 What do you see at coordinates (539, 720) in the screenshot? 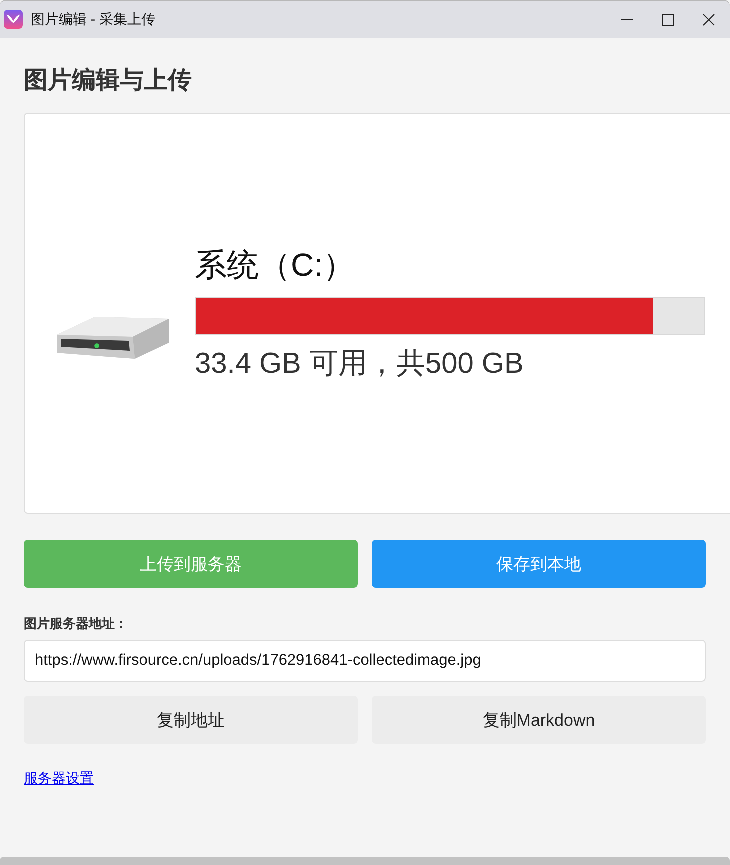
I see `copy-button: 复制Markdown` at bounding box center [539, 720].